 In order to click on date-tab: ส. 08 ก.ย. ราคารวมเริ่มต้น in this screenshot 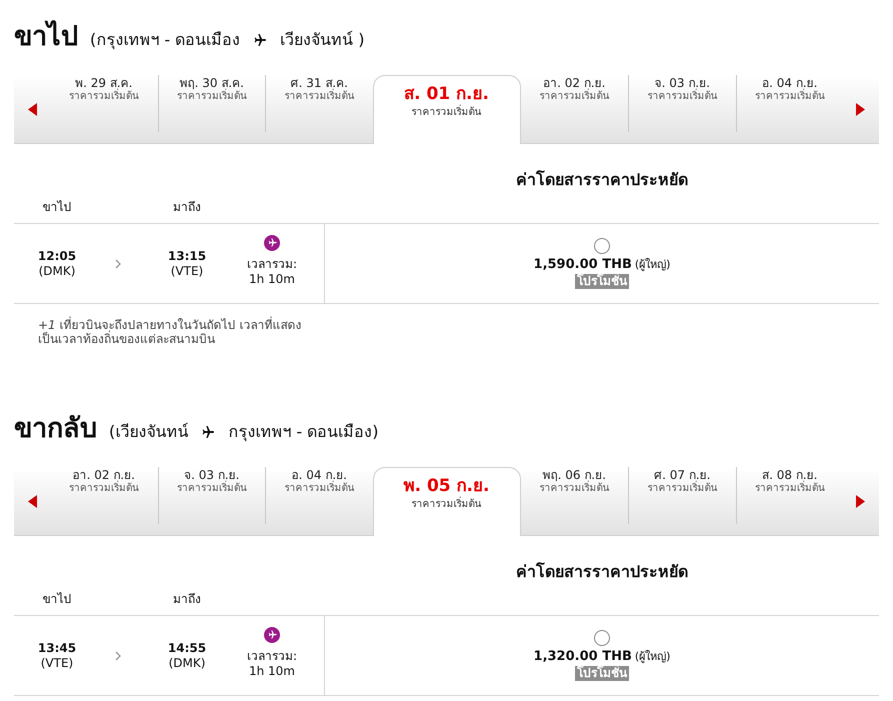, I will do `click(789, 495)`.